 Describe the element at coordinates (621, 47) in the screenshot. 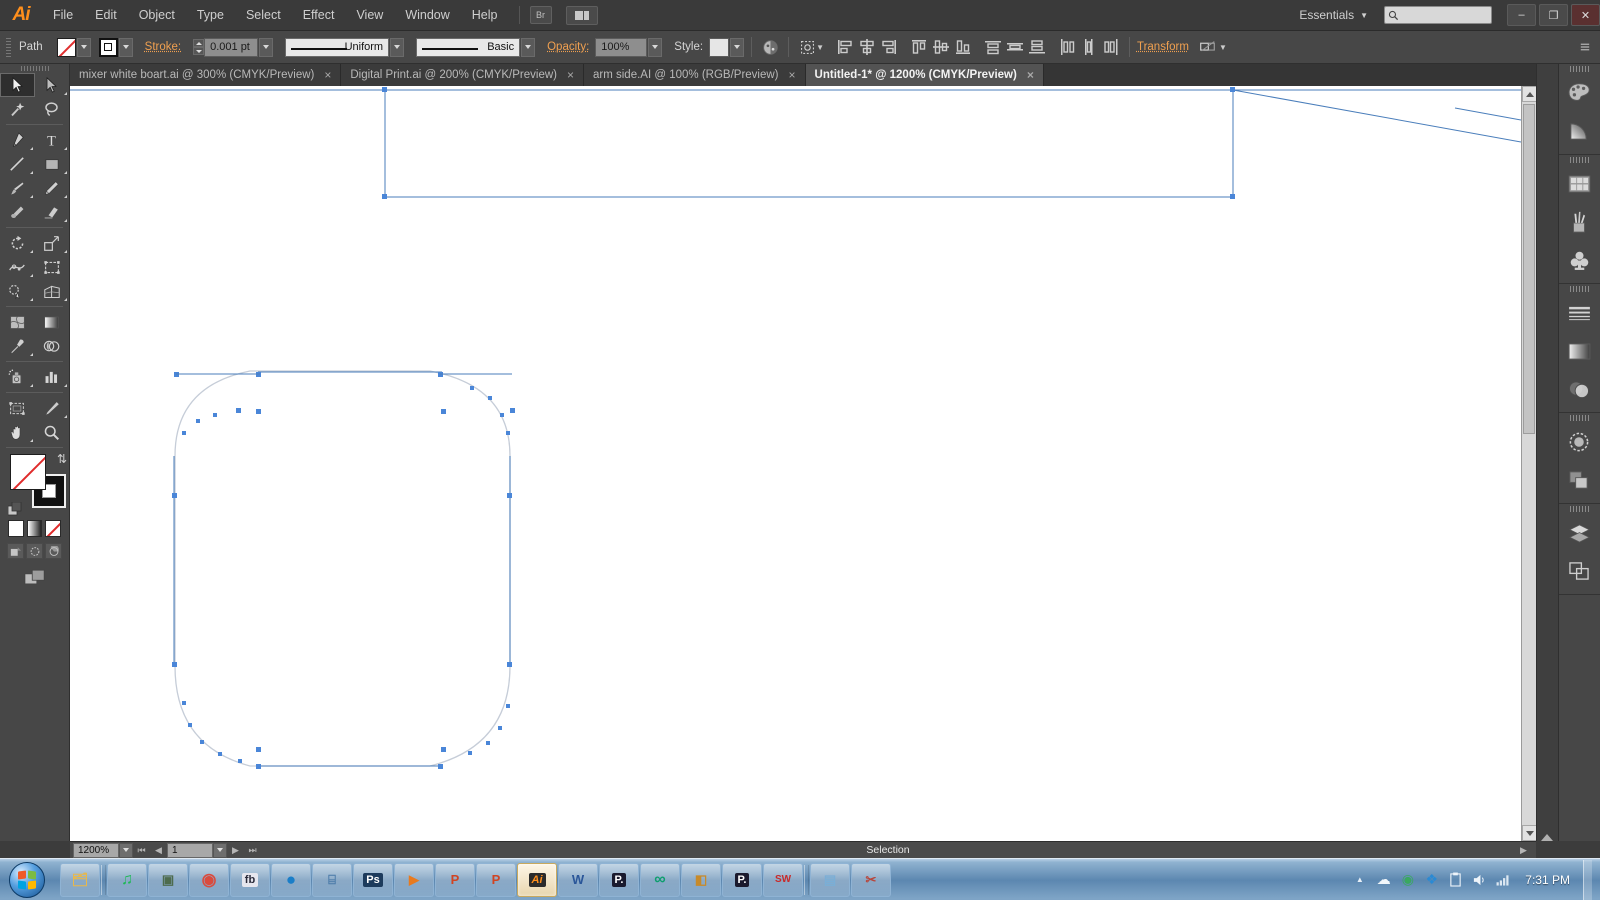

I see `opacity-field: 100%` at that location.